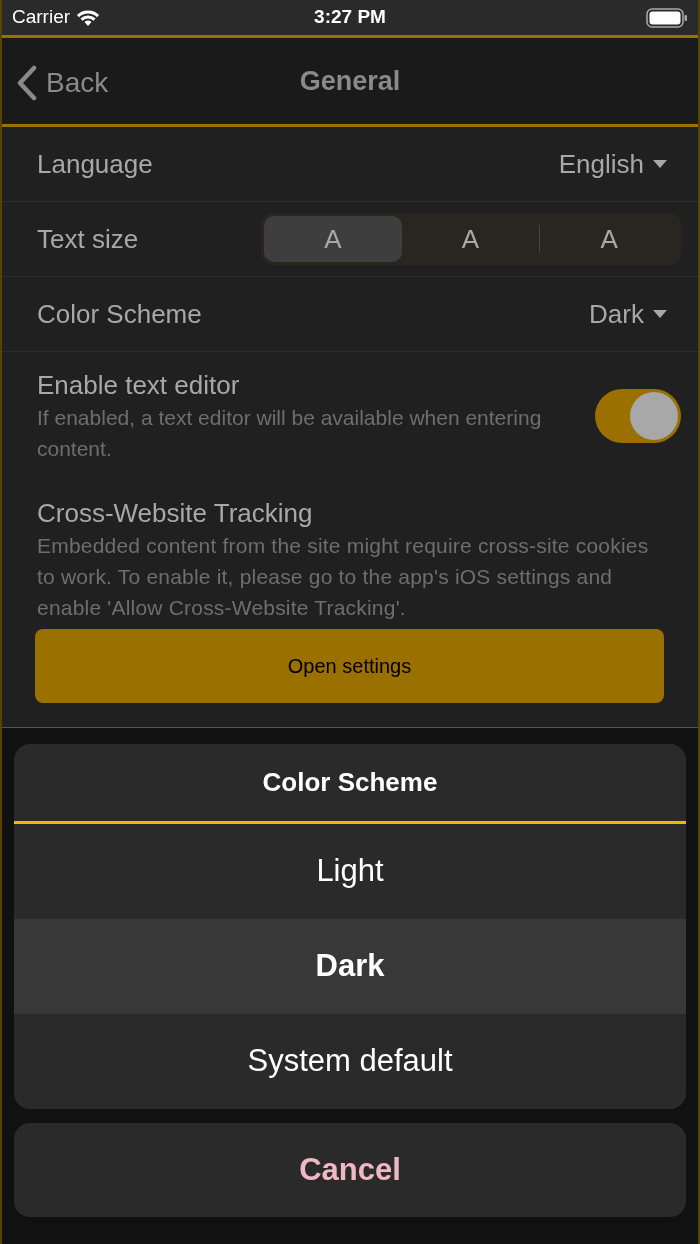 The width and height of the screenshot is (700, 1244). Describe the element at coordinates (95, 164) in the screenshot. I see `setting-label: Language` at that location.